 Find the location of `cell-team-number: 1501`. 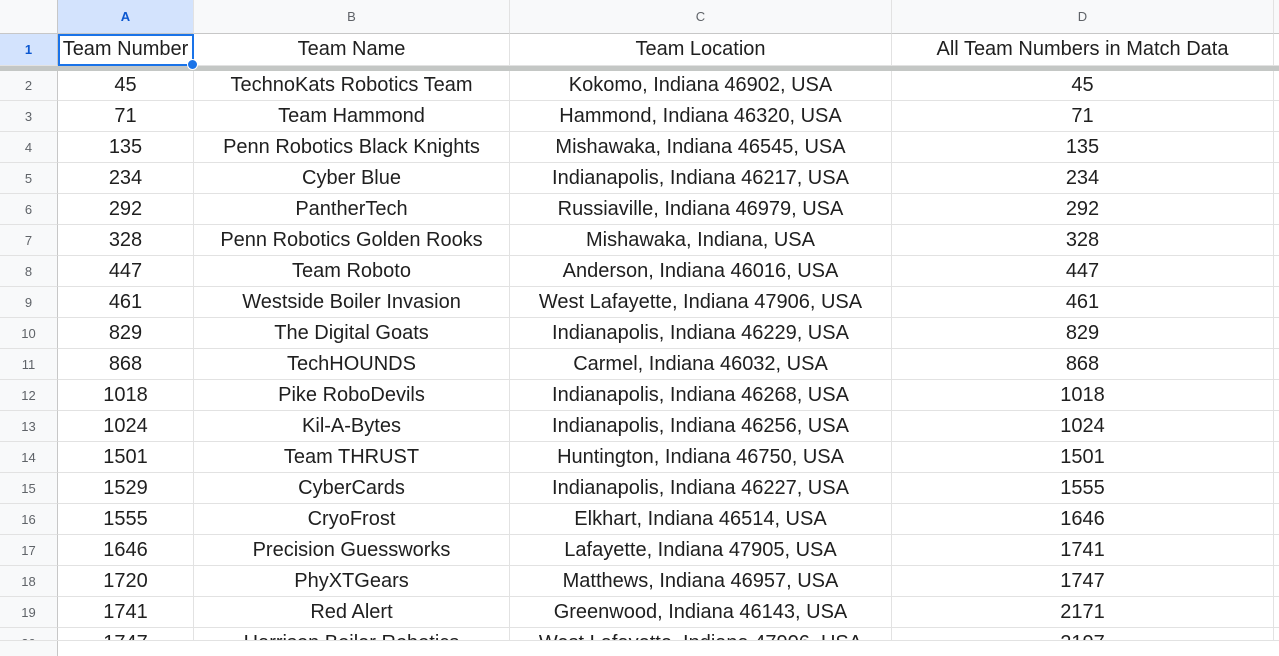

cell-team-number: 1501 is located at coordinates (126, 457).